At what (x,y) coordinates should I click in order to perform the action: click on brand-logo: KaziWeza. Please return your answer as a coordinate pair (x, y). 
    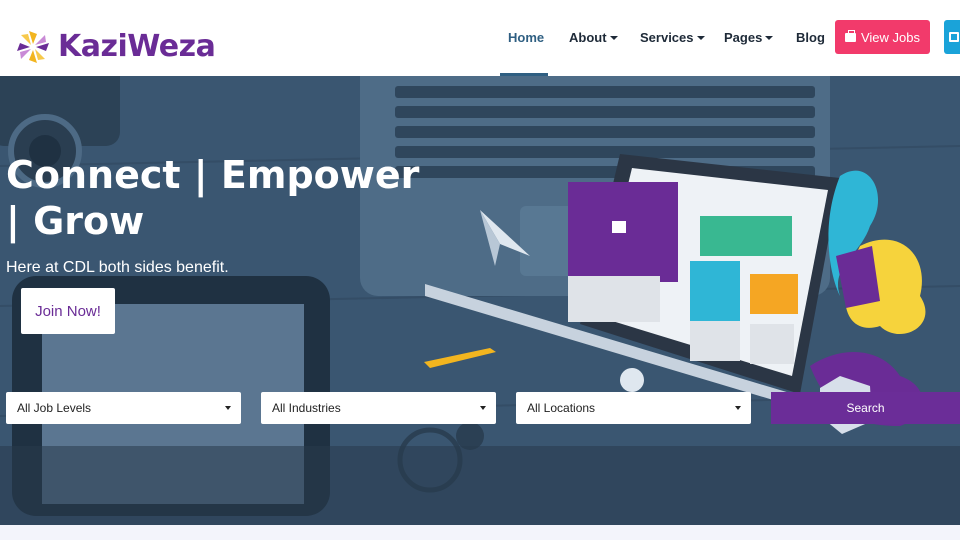
    Looking at the image, I should click on (115, 47).